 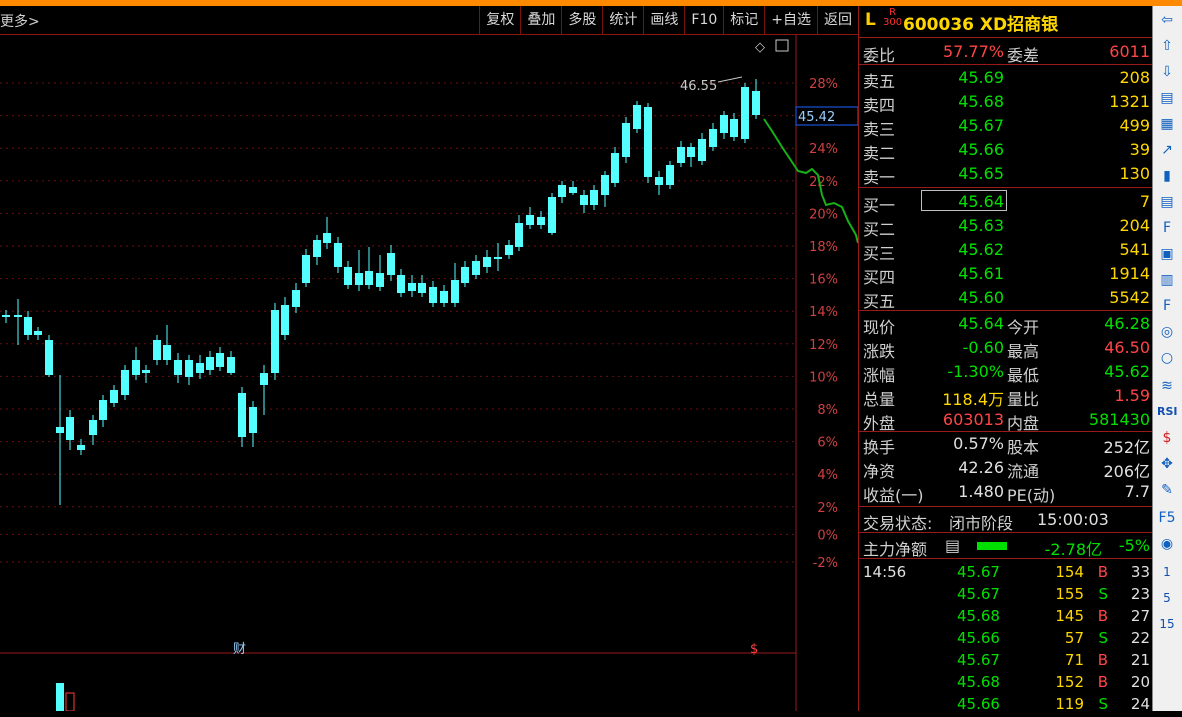 What do you see at coordinates (1167, 306) in the screenshot?
I see `f-icon: F` at bounding box center [1167, 306].